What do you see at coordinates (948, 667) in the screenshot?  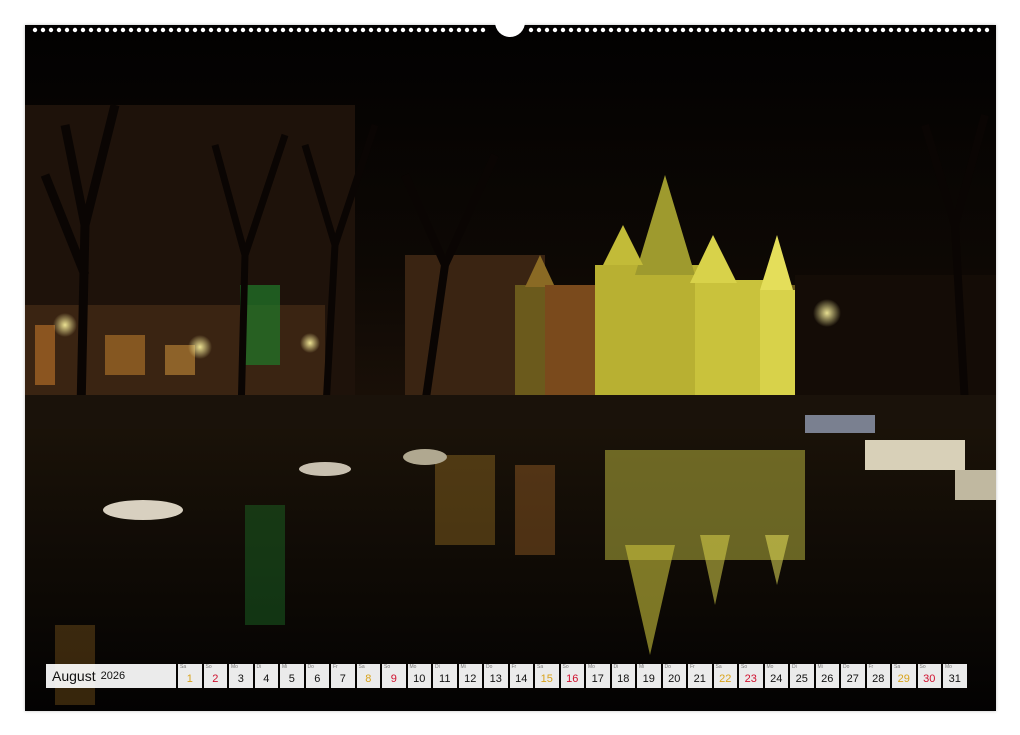 I see `weekday-label: Mo` at bounding box center [948, 667].